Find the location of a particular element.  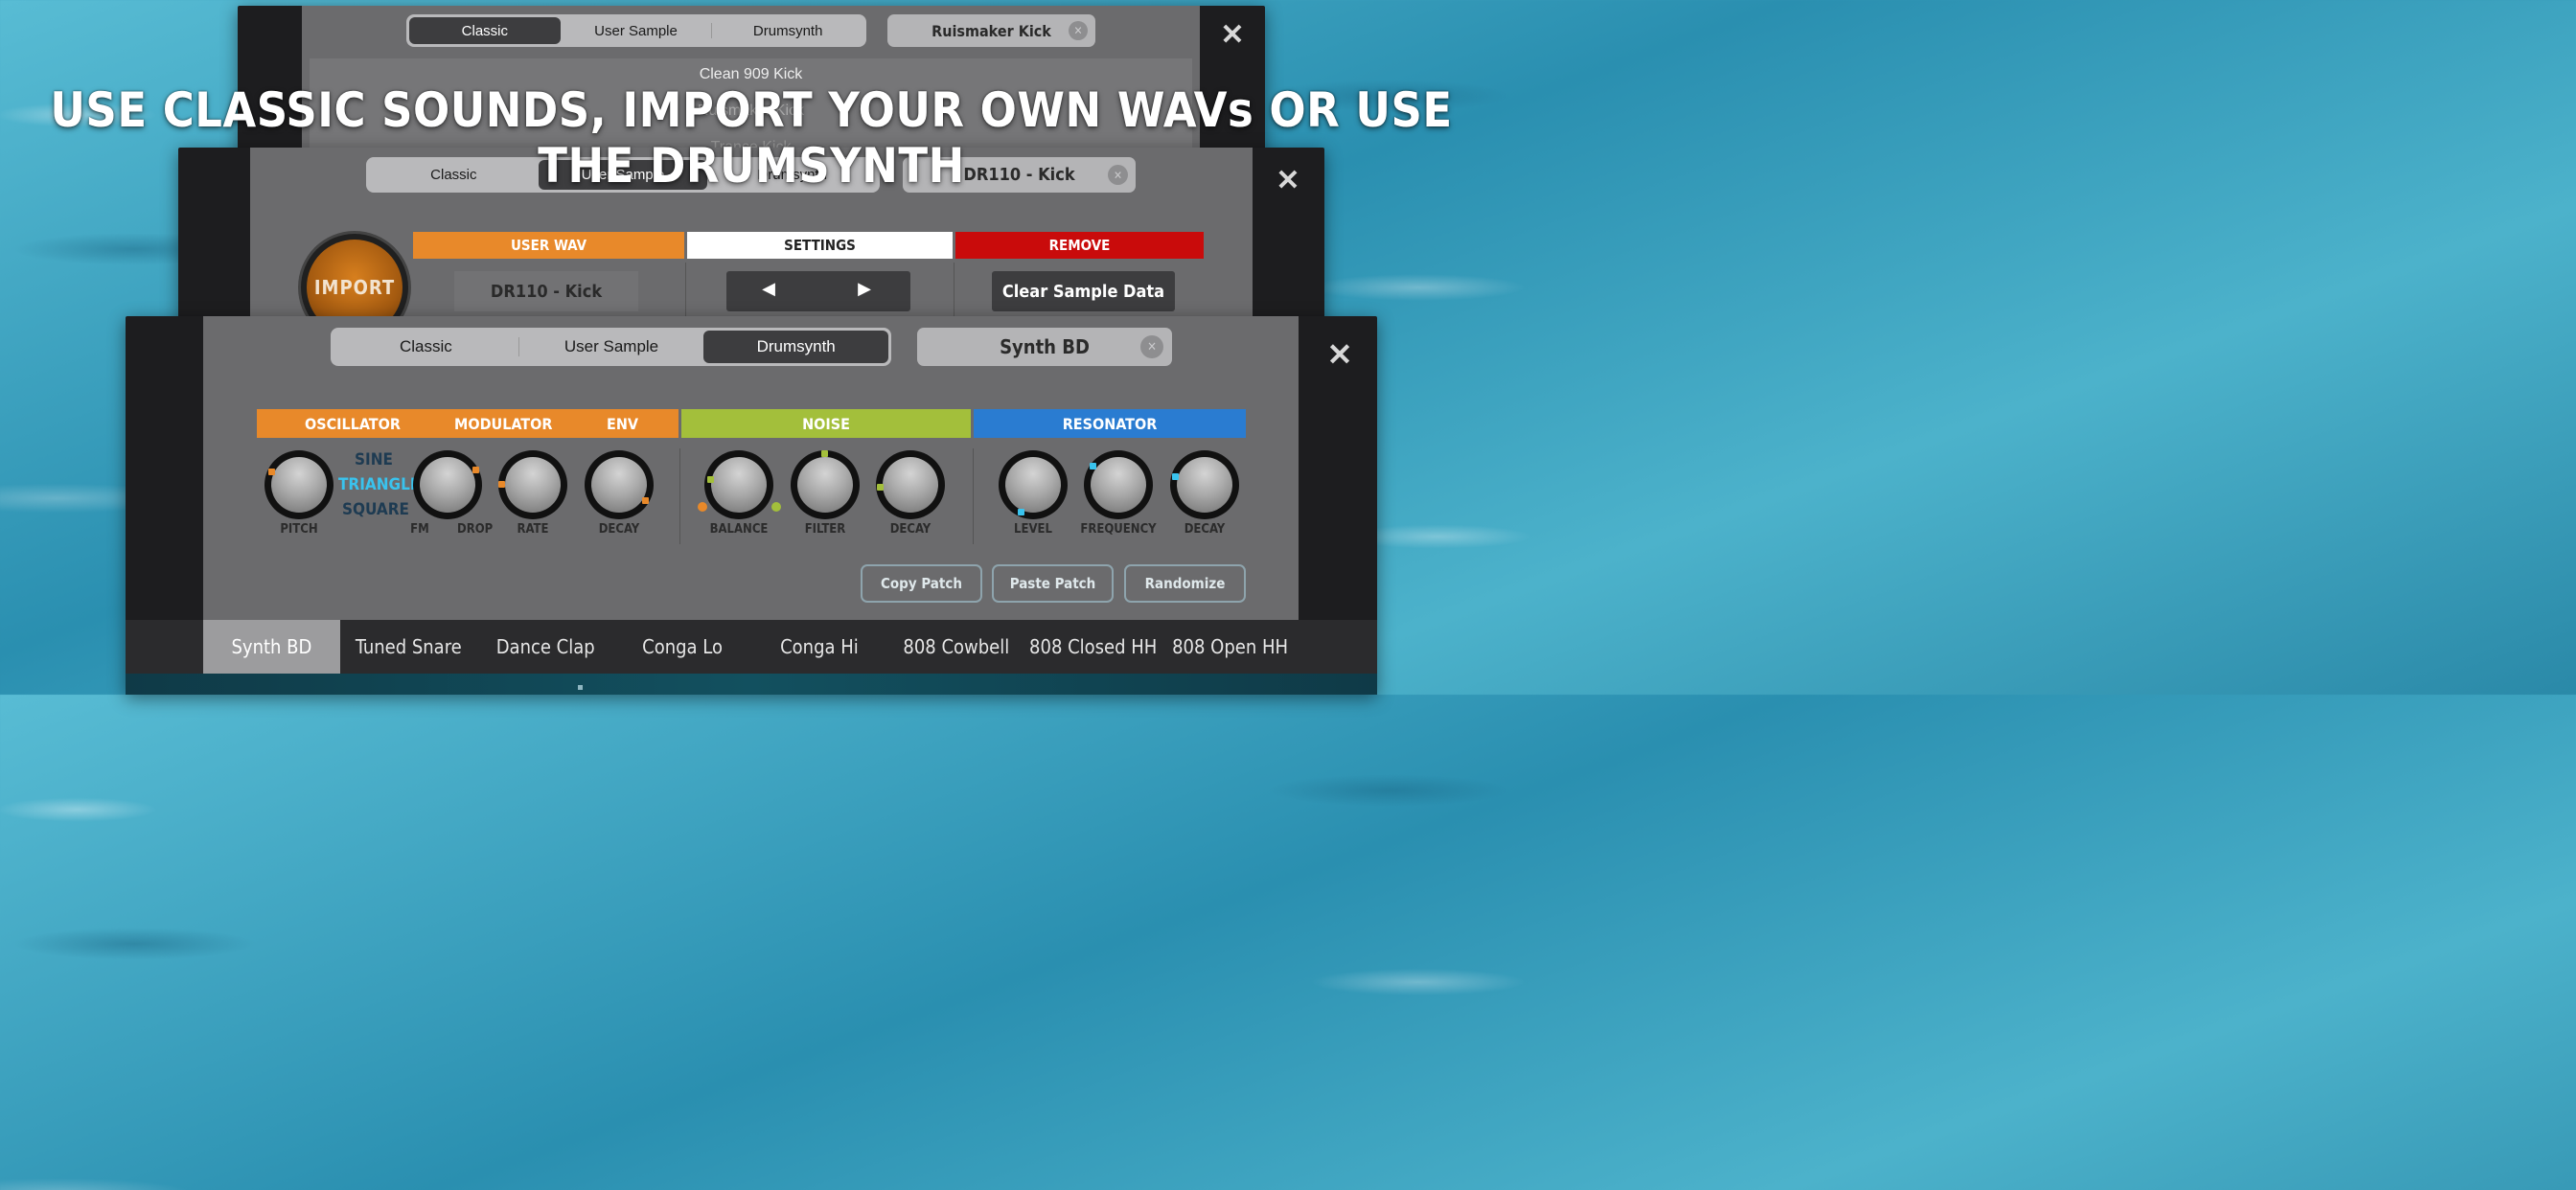

balance-knob is located at coordinates (738, 484).